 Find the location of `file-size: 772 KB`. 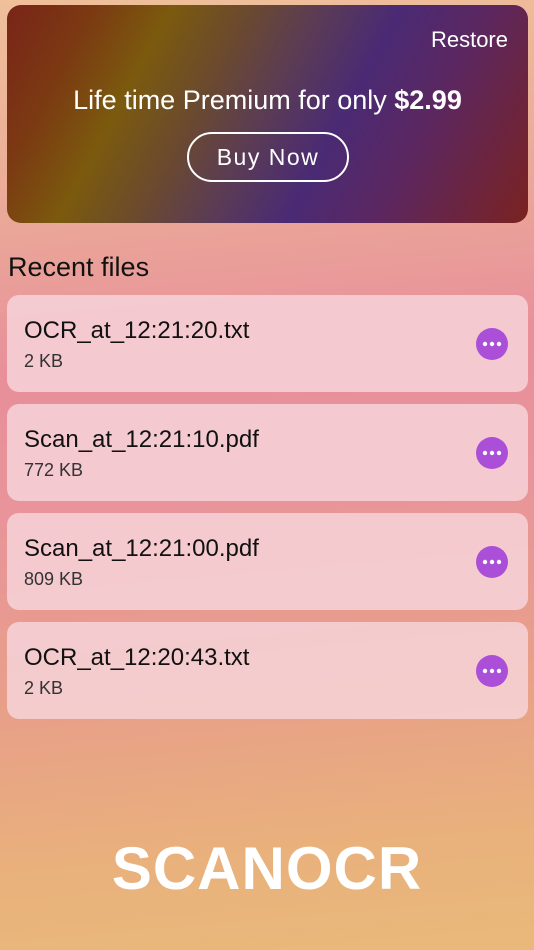

file-size: 772 KB is located at coordinates (54, 470).